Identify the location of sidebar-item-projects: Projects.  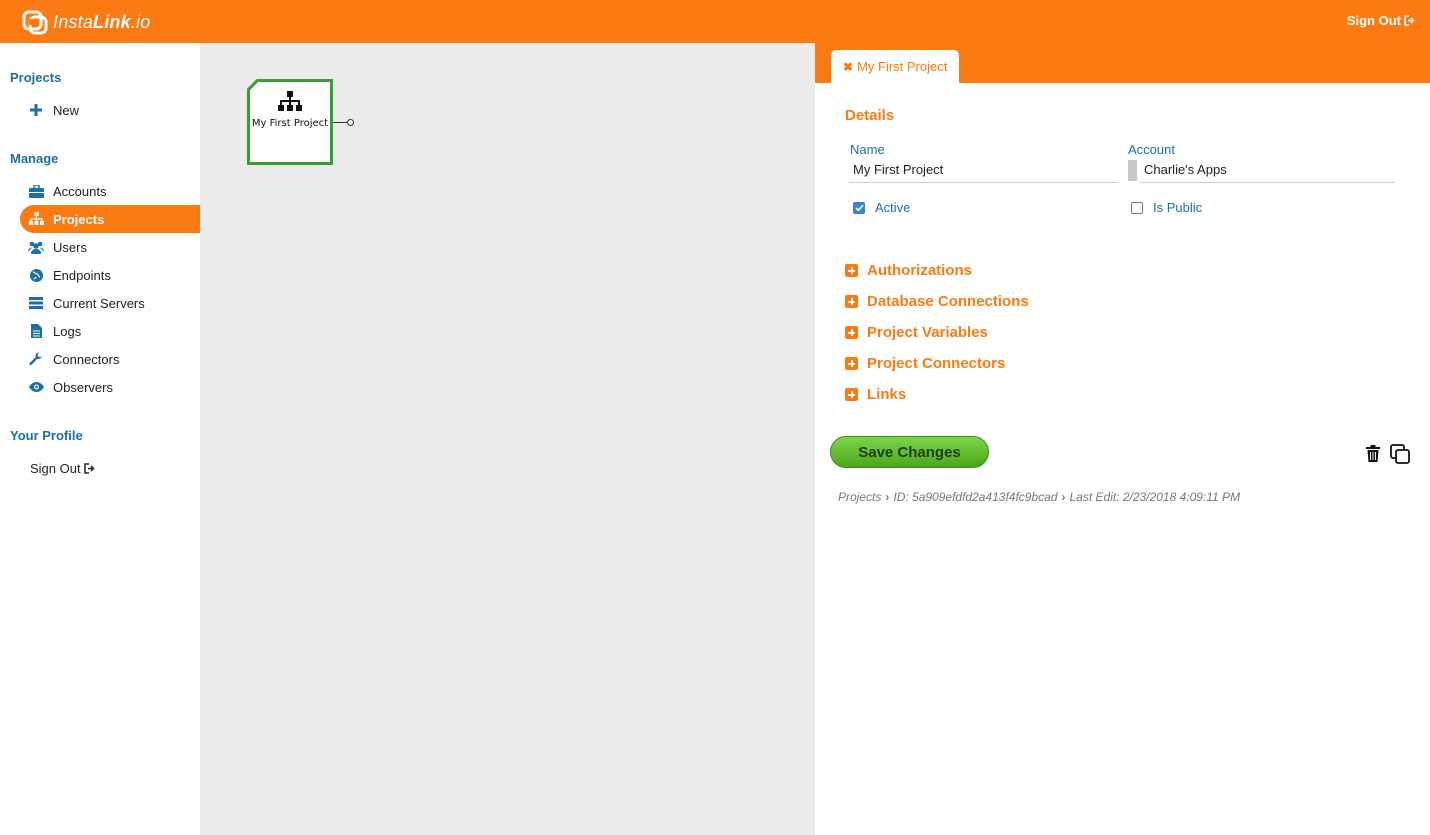
(110, 219).